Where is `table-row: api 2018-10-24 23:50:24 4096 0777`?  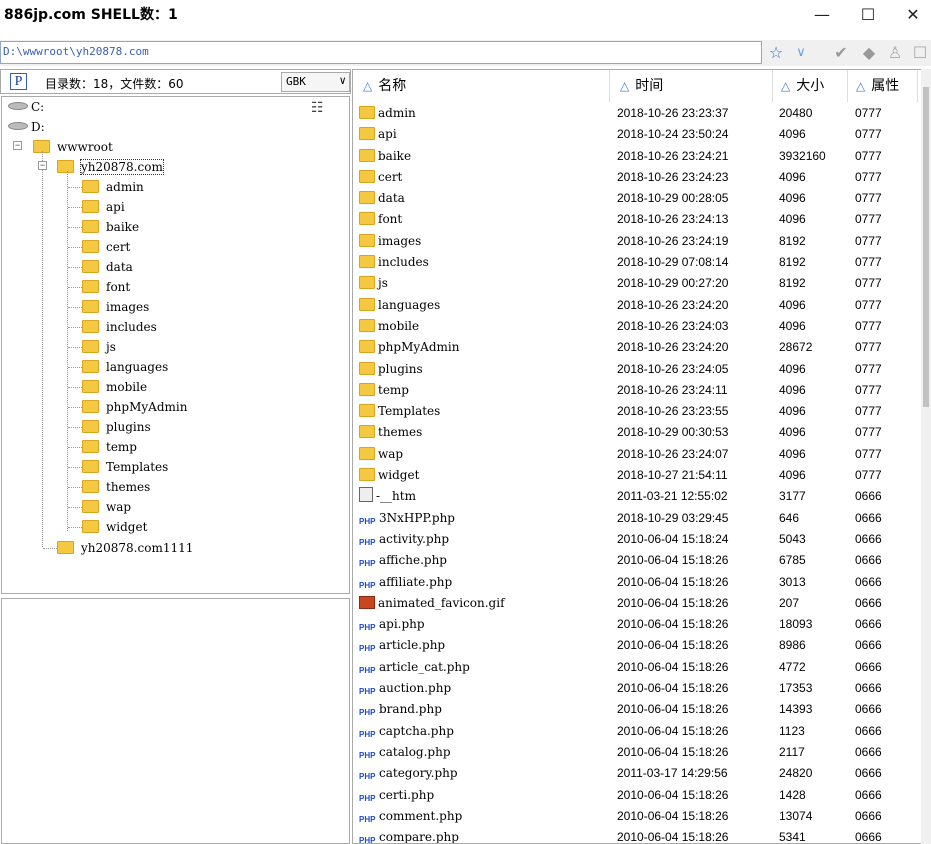 table-row: api 2018-10-24 23:50:24 4096 0777 is located at coordinates (638, 134).